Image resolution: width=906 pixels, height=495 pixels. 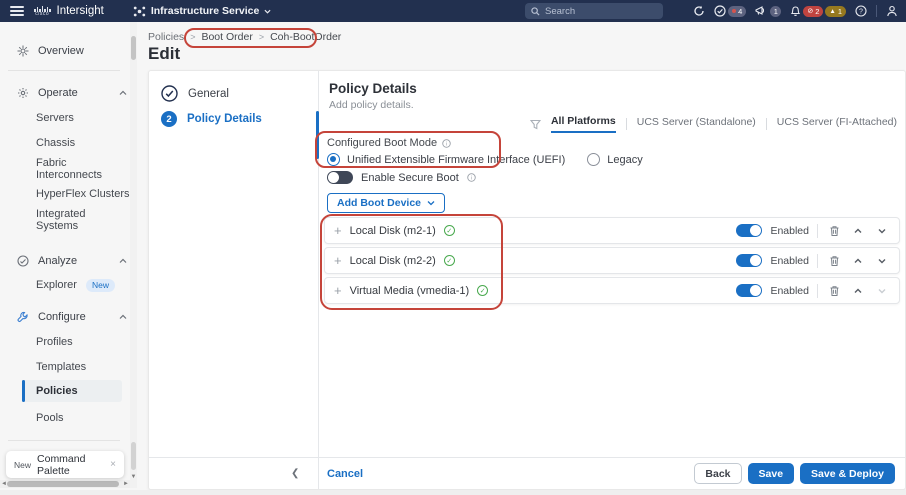 What do you see at coordinates (333, 159) in the screenshot?
I see `radio-uefi` at bounding box center [333, 159].